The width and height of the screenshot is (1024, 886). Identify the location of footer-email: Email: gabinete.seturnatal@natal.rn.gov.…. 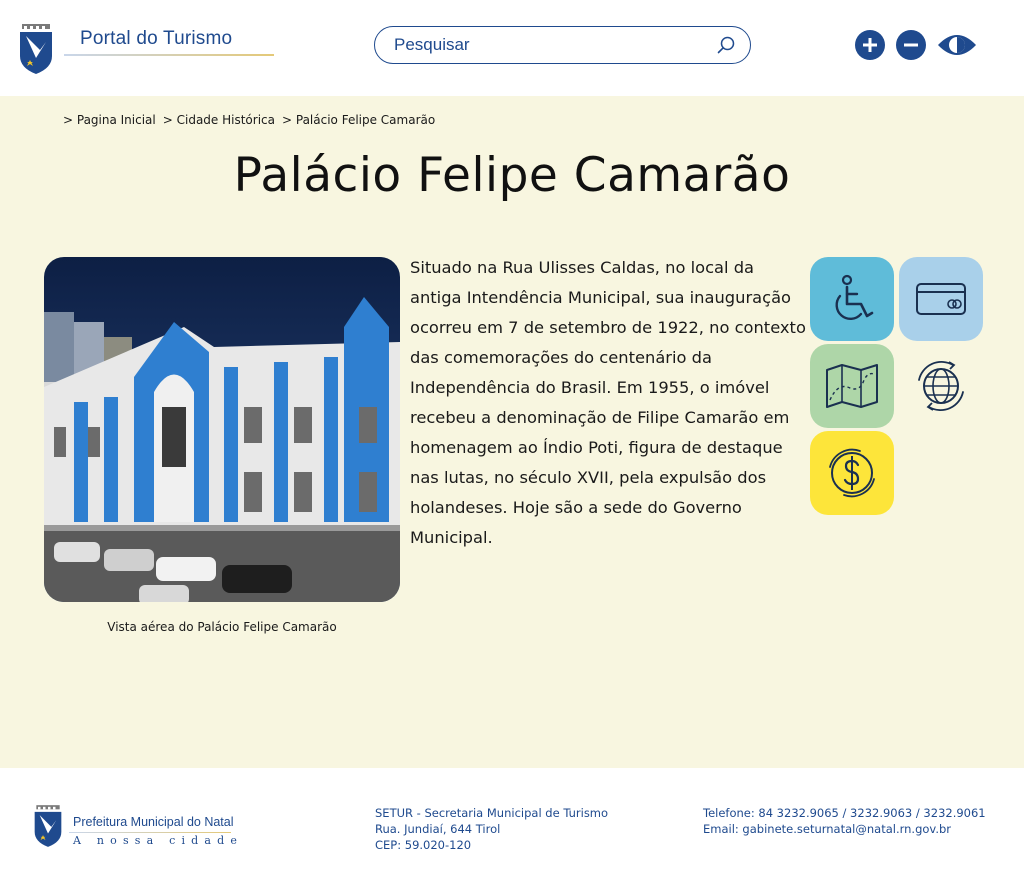
(844, 829).